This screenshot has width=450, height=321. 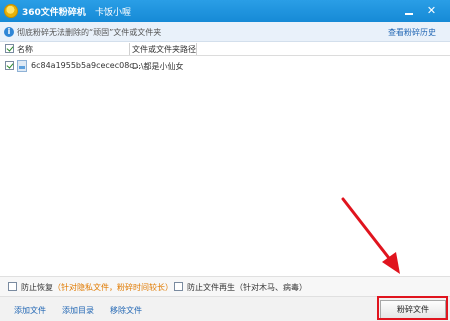 What do you see at coordinates (37, 287) in the screenshot?
I see `prevent-restore-text: 防止恢复` at bounding box center [37, 287].